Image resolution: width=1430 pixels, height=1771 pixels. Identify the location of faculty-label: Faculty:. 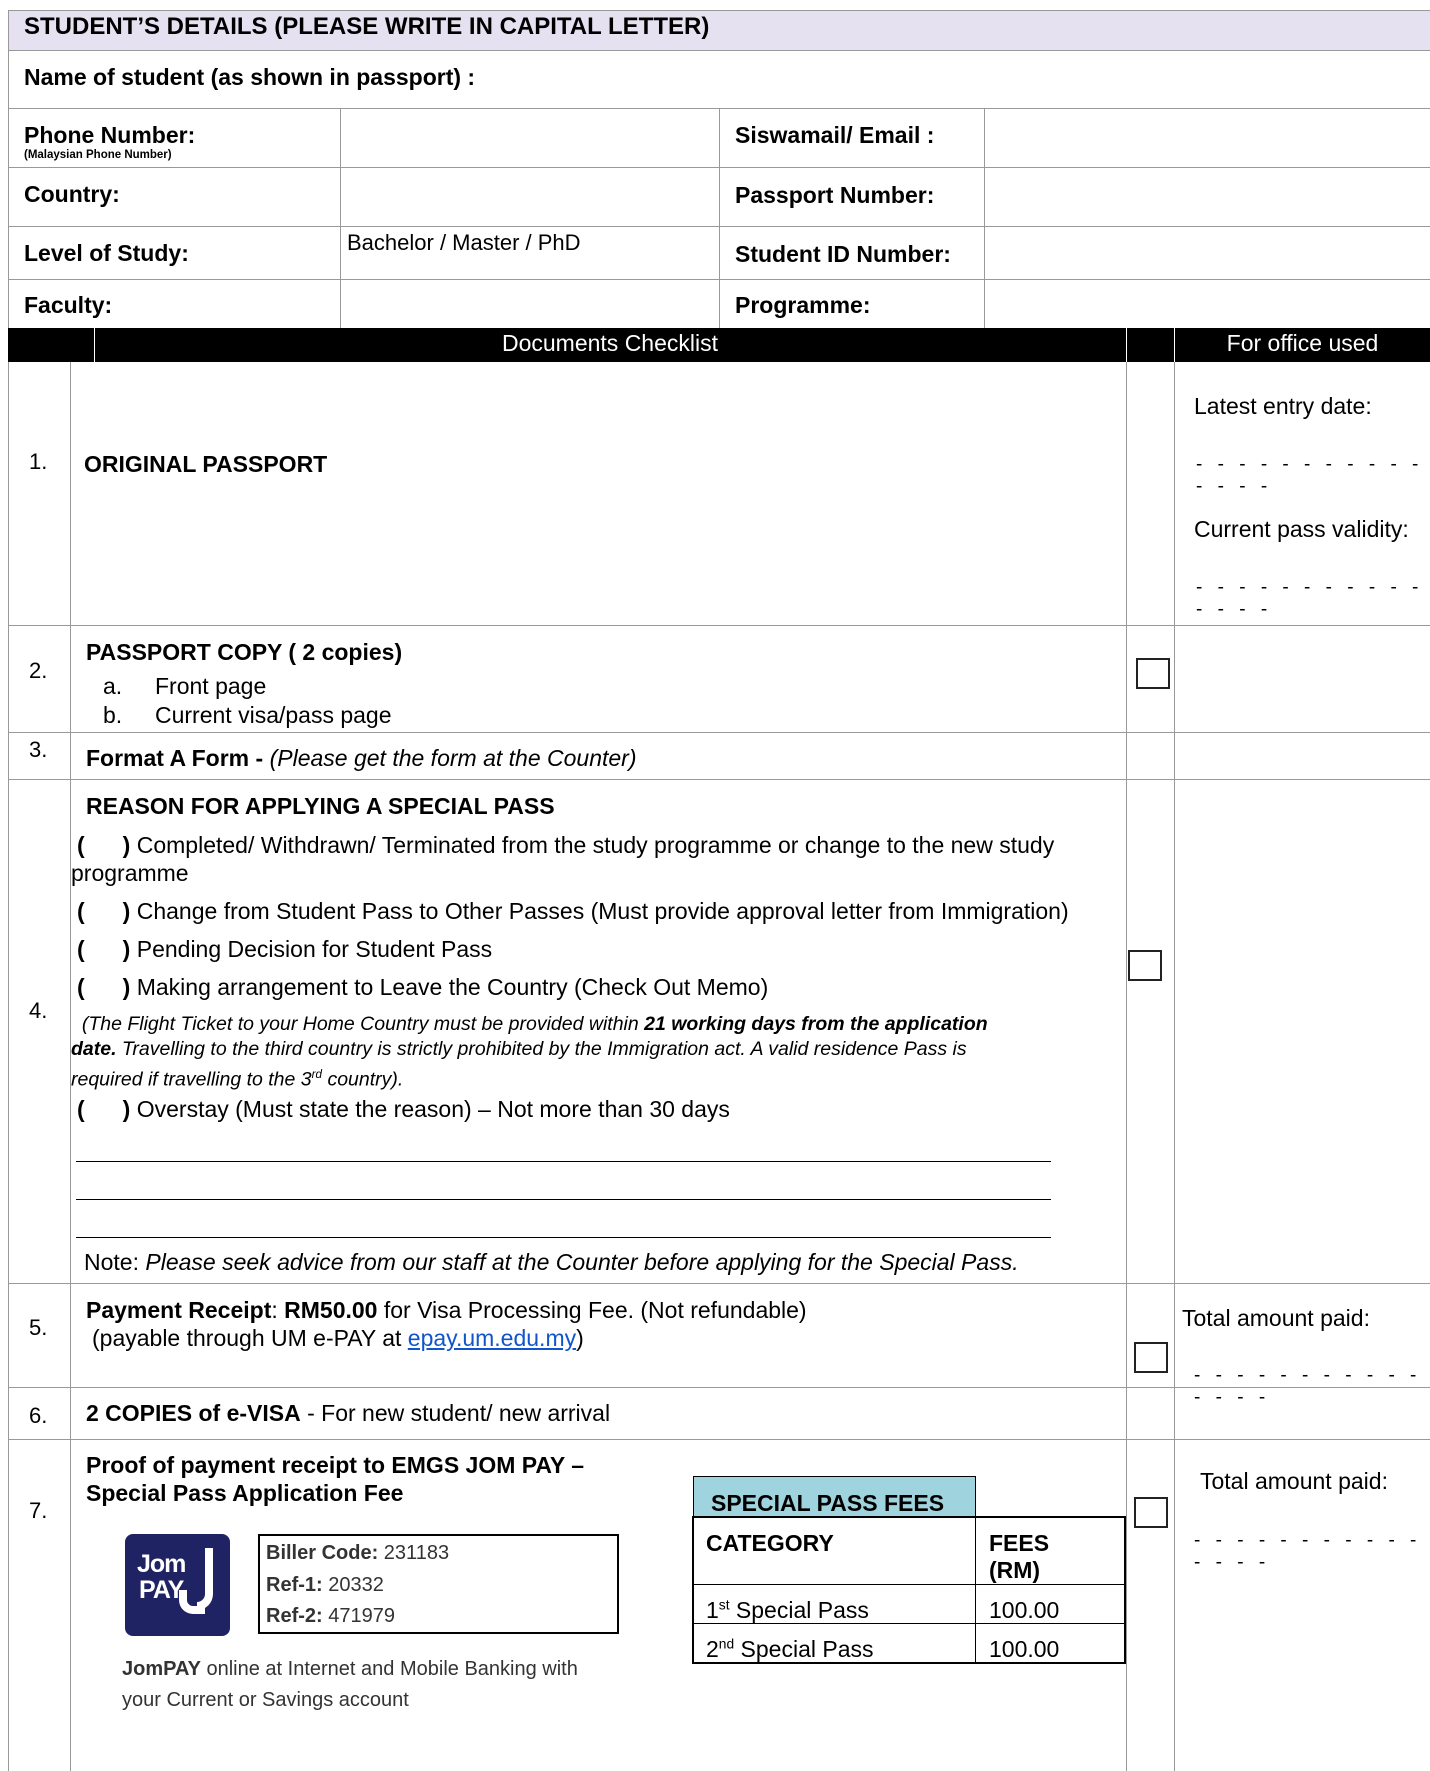
(68, 305).